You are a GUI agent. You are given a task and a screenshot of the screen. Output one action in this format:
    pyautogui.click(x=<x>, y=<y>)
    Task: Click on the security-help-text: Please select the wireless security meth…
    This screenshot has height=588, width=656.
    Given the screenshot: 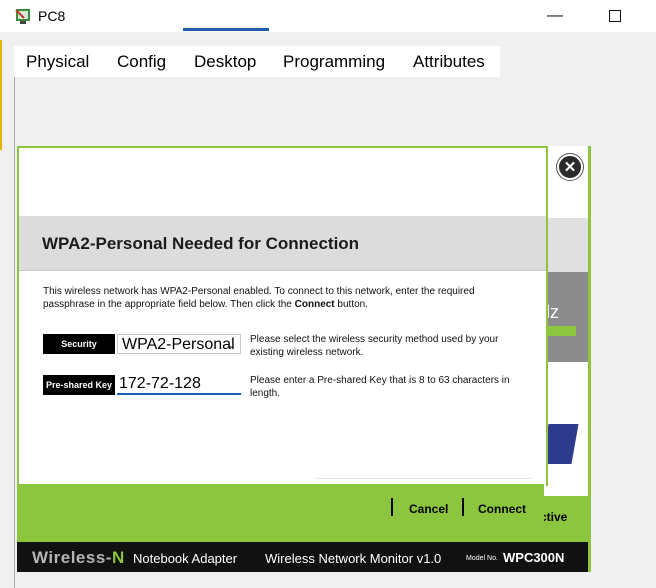 What is the action you would take?
    pyautogui.click(x=374, y=346)
    